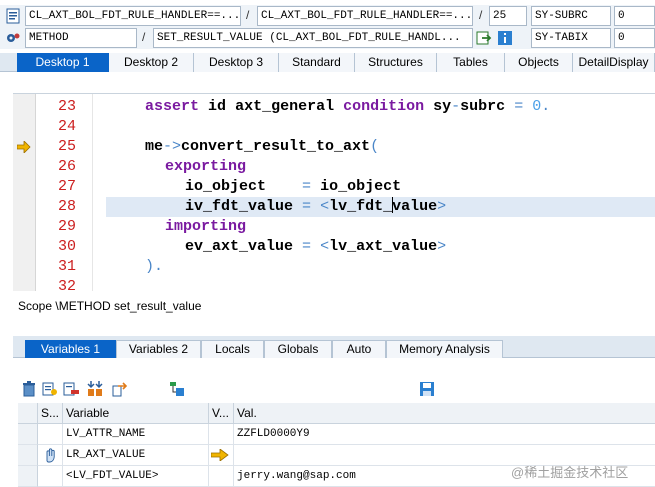 Image resolution: width=655 pixels, height=487 pixels. I want to click on variable-name-cell: <LV_FDT_VALUE>, so click(136, 476).